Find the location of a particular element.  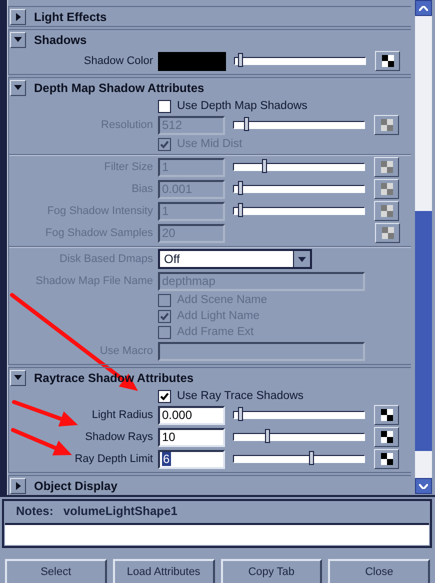

section-title: Shadows is located at coordinates (60, 39).